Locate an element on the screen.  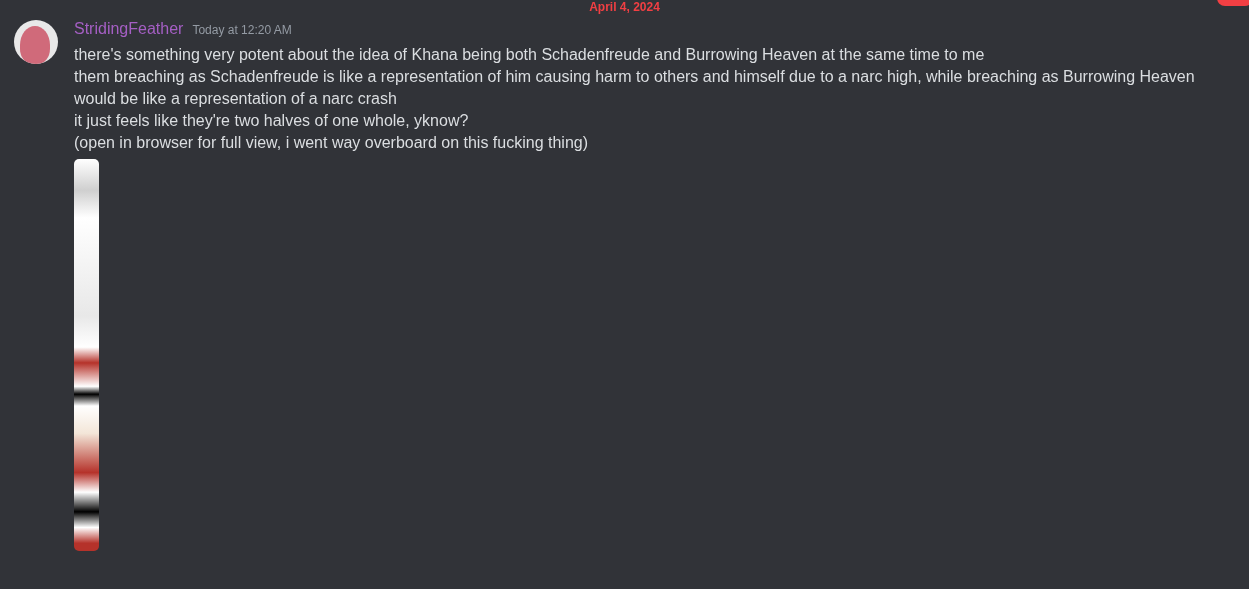
message-text: there's something very potent about the idea of Khana being both Schadenfreude and Burrowing Heaven at the same time to me is located at coordinates (530, 55).